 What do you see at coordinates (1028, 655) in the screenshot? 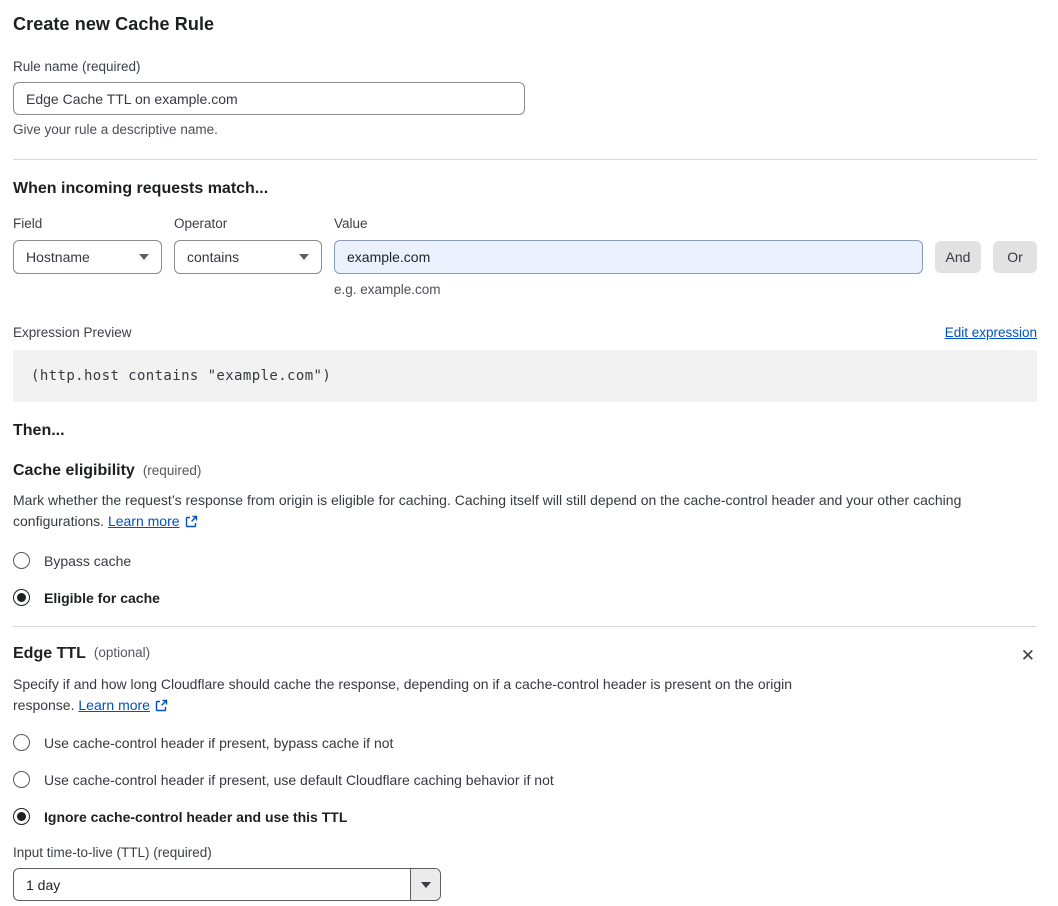
I see `close-icon: ✕` at bounding box center [1028, 655].